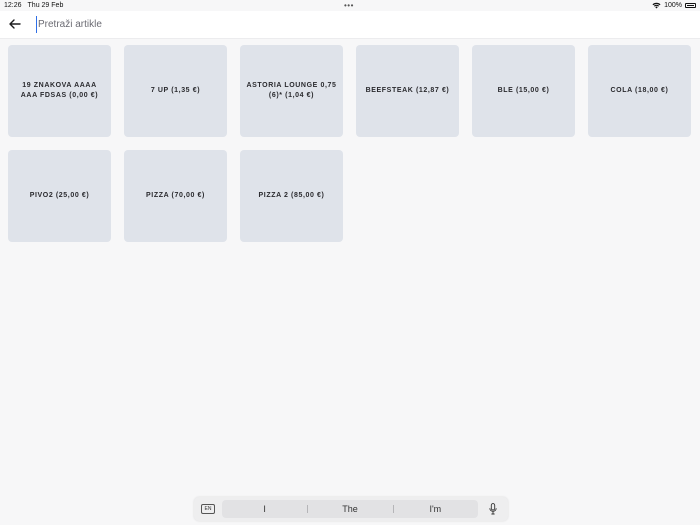 Image resolution: width=700 pixels, height=525 pixels. I want to click on microphone-icon, so click(493, 509).